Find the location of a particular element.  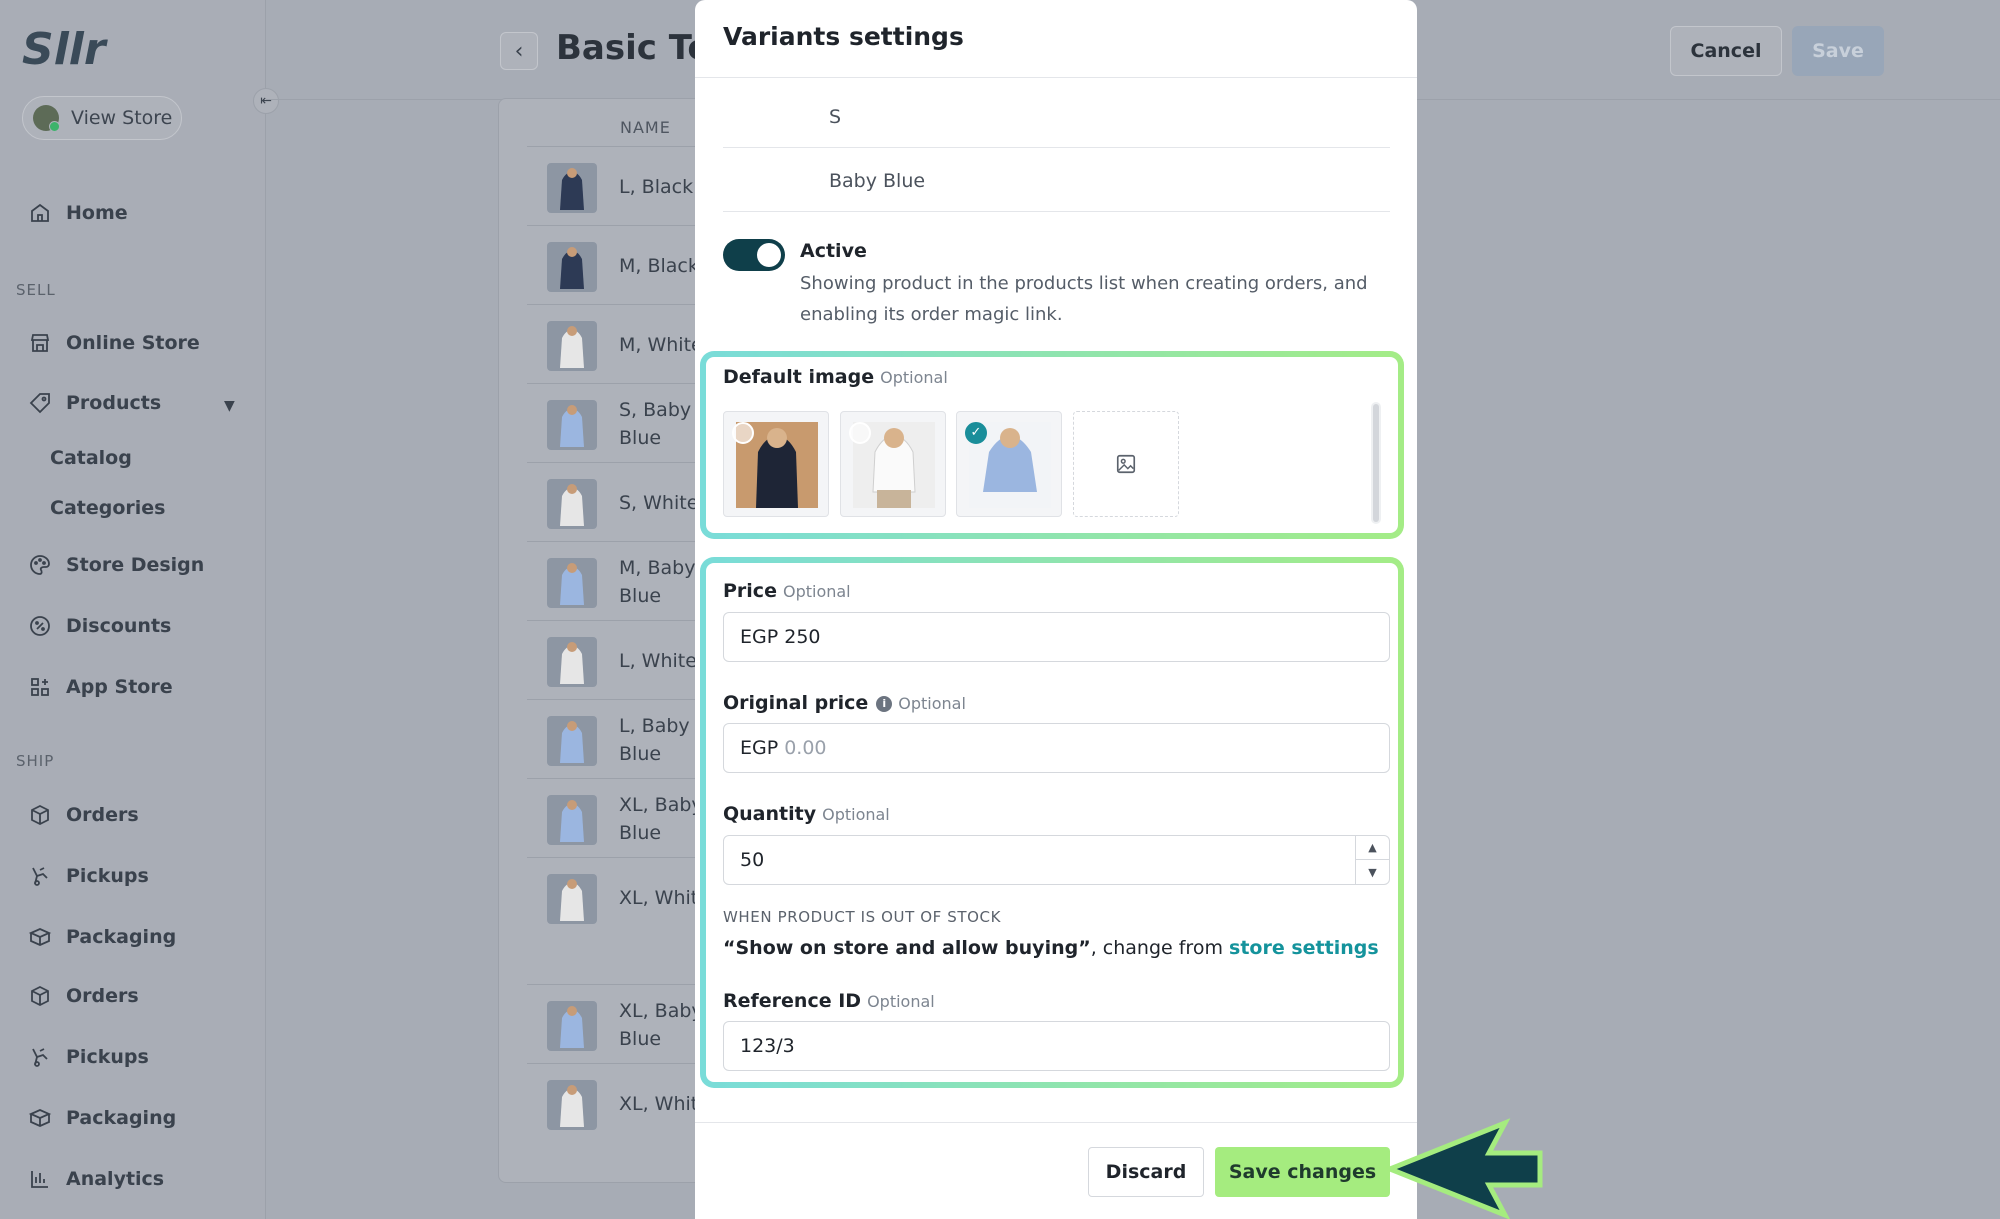

sidebar-item-home: Home is located at coordinates (78, 213).